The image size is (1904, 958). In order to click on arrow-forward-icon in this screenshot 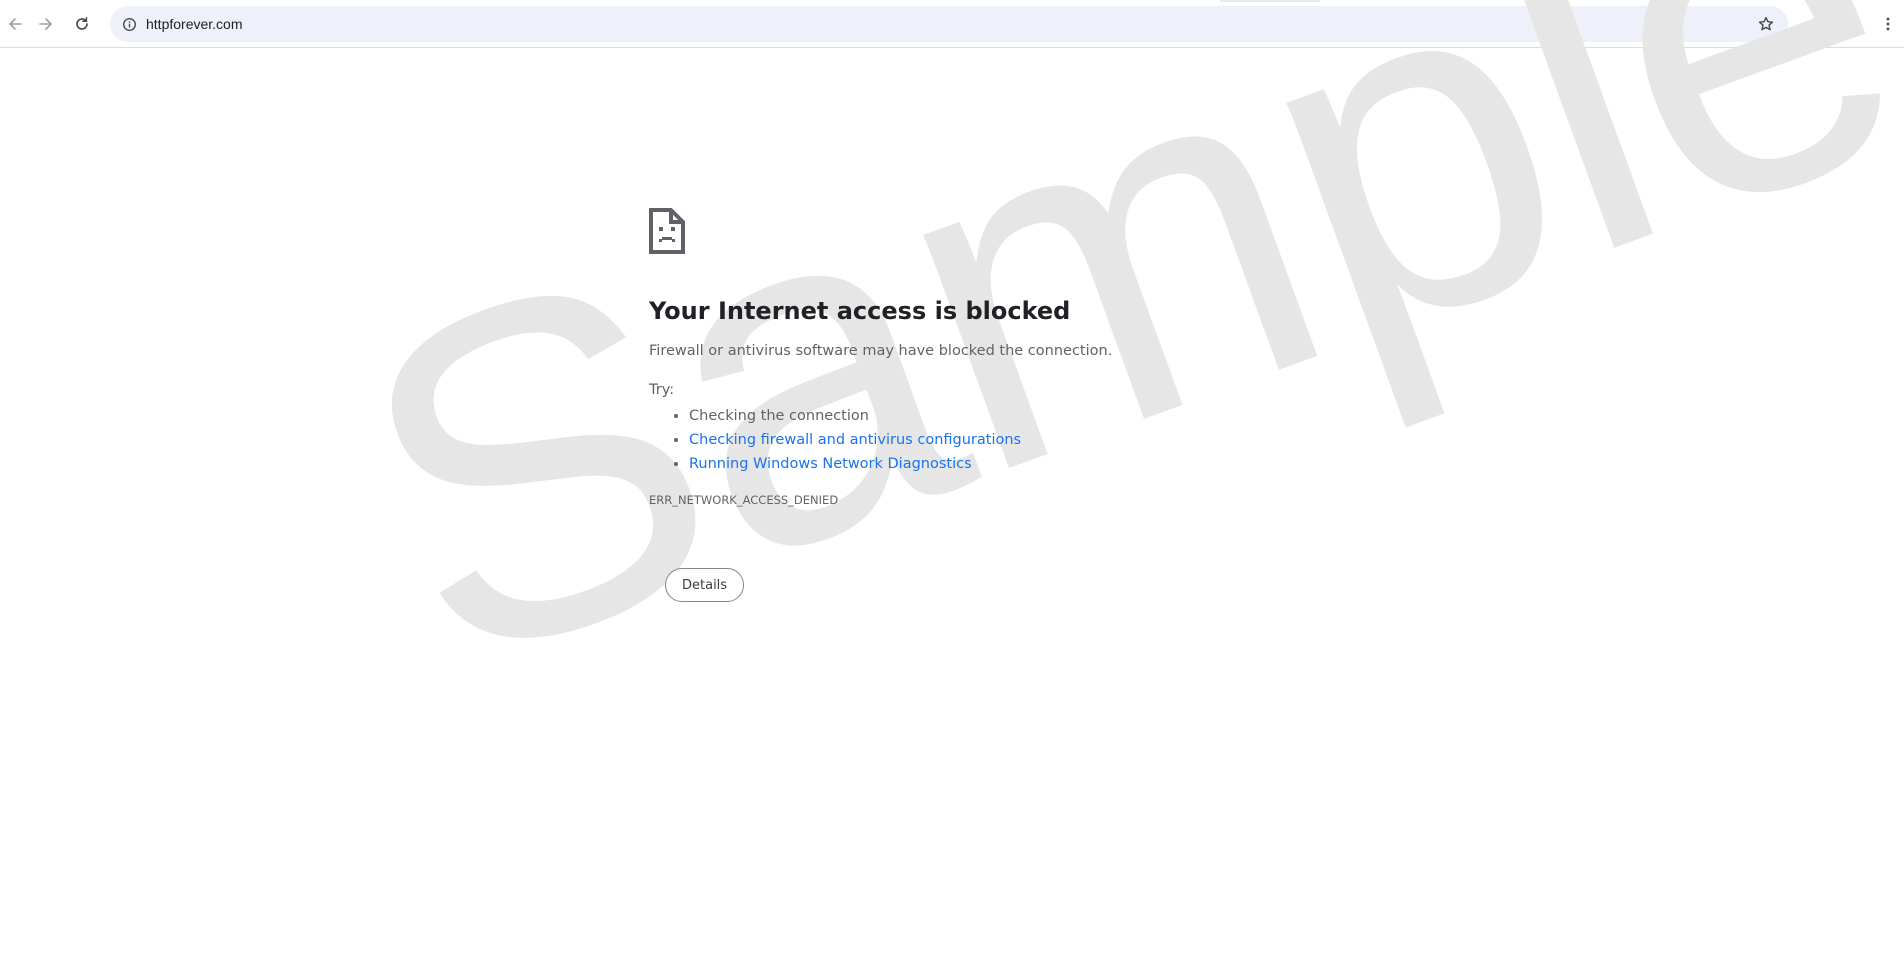, I will do `click(45, 24)`.